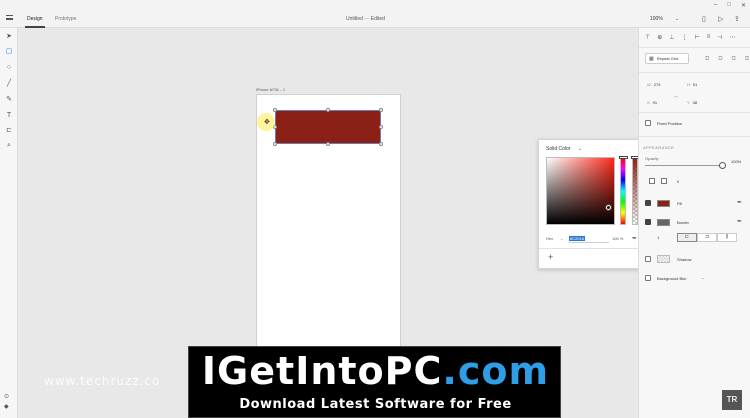 This screenshot has height=418, width=750. I want to click on hex-value: 8C2016, so click(577, 238).